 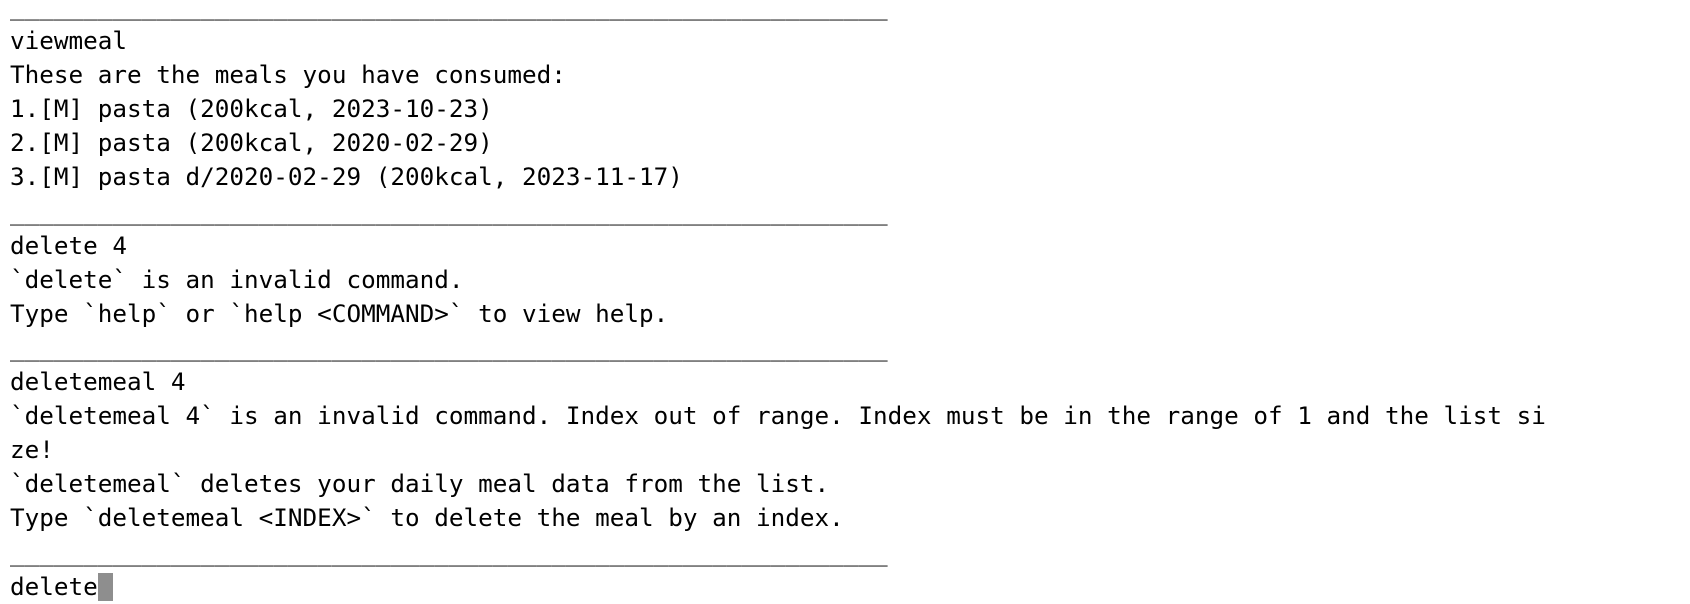 I want to click on command-line: viewmeal, so click(x=69, y=41).